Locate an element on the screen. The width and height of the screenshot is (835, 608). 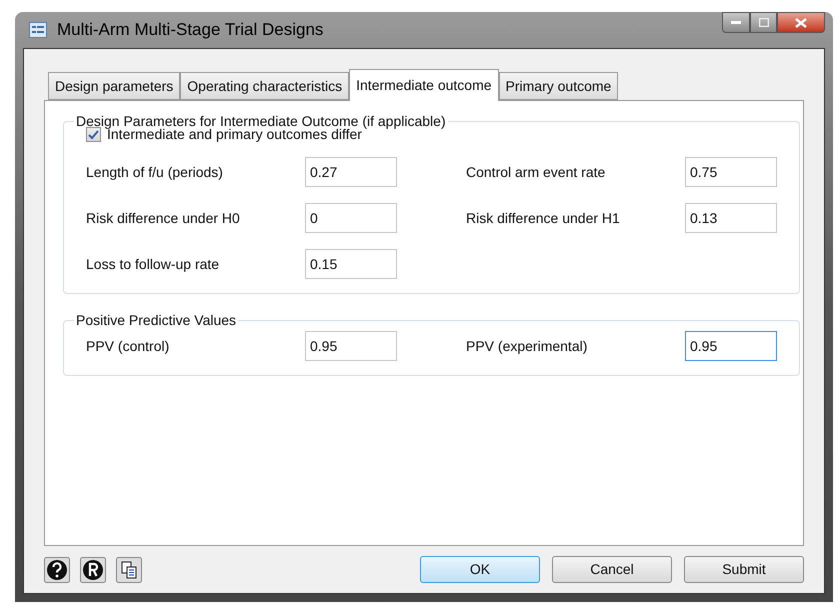
input-field: 0.75 is located at coordinates (731, 172).